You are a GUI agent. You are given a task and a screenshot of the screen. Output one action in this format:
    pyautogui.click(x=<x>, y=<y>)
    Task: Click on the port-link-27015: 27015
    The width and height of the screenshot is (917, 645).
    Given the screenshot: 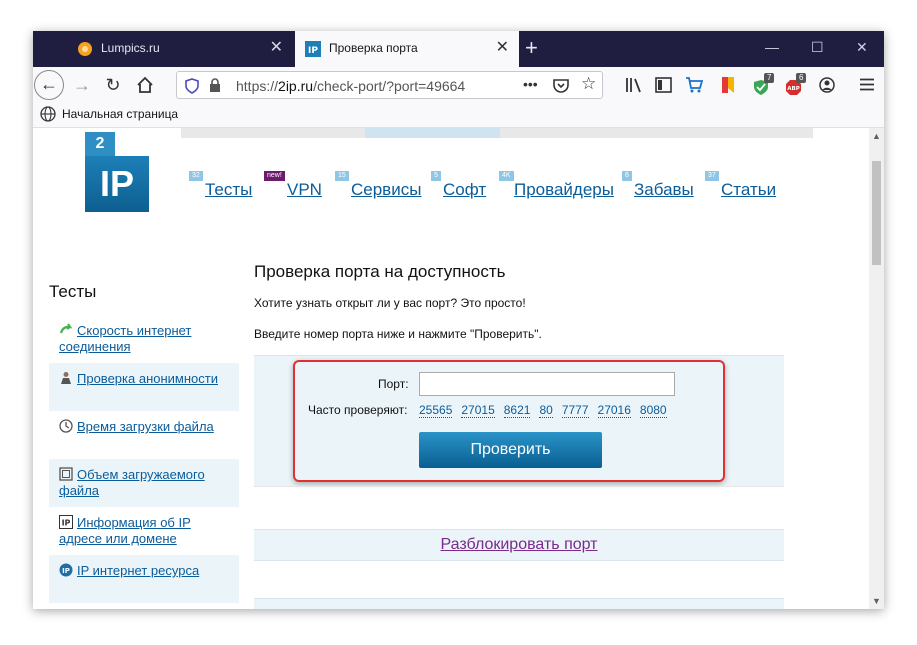 What is the action you would take?
    pyautogui.click(x=478, y=410)
    